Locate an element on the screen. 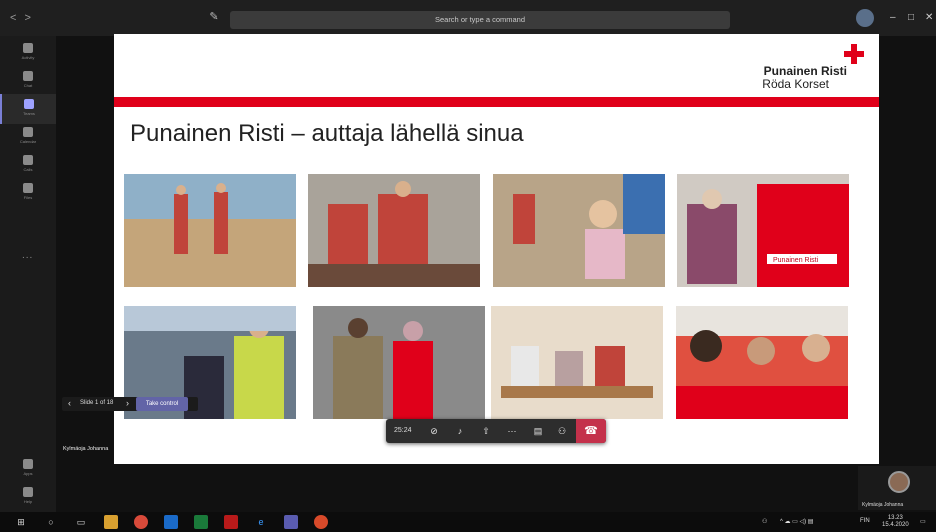 The height and width of the screenshot is (532, 936). powerpoint-icon is located at coordinates (321, 522).